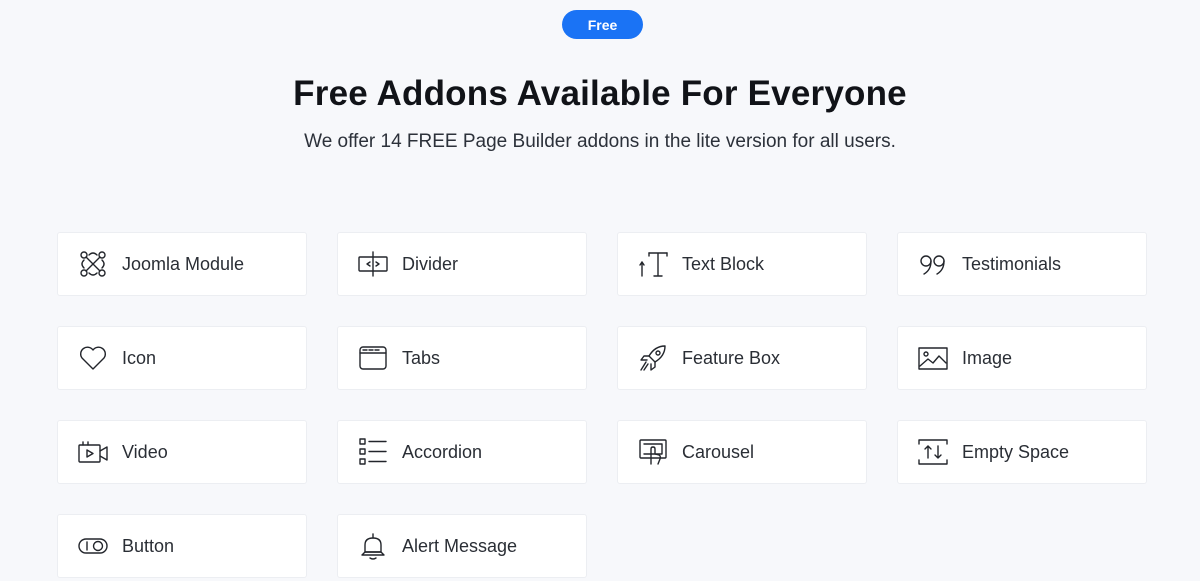 This screenshot has height=581, width=1200. I want to click on accordion-icon, so click(373, 452).